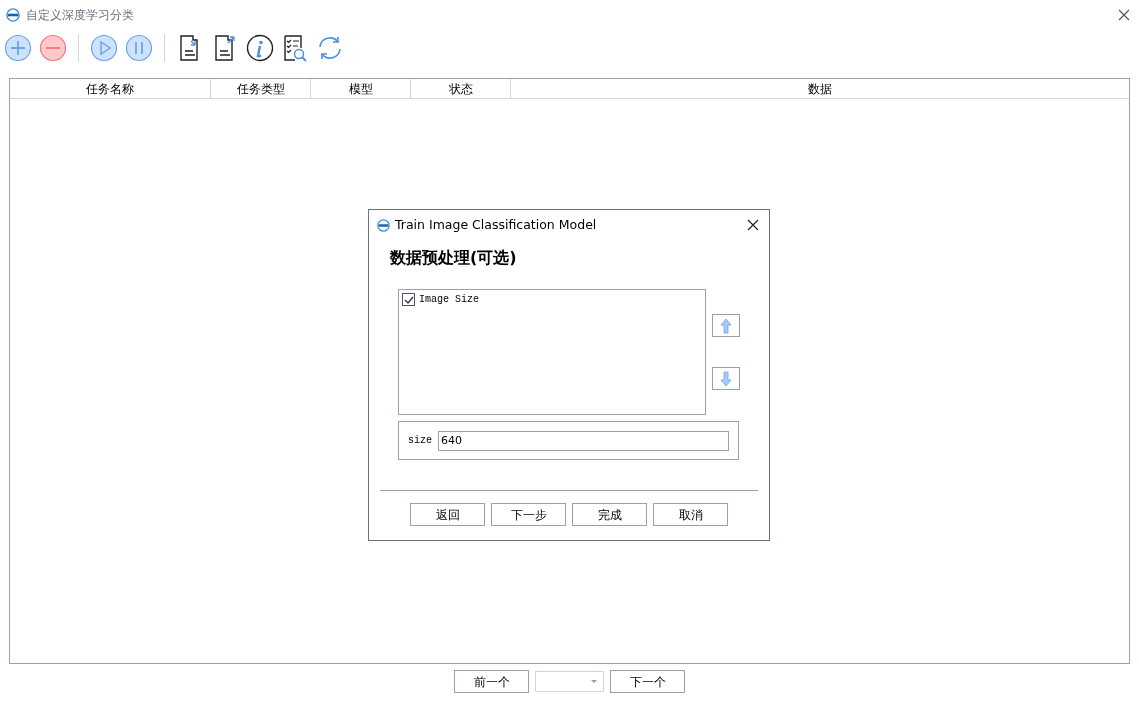 Image resolution: width=1139 pixels, height=701 pixels. What do you see at coordinates (690, 514) in the screenshot?
I see `dialog-button: 取消` at bounding box center [690, 514].